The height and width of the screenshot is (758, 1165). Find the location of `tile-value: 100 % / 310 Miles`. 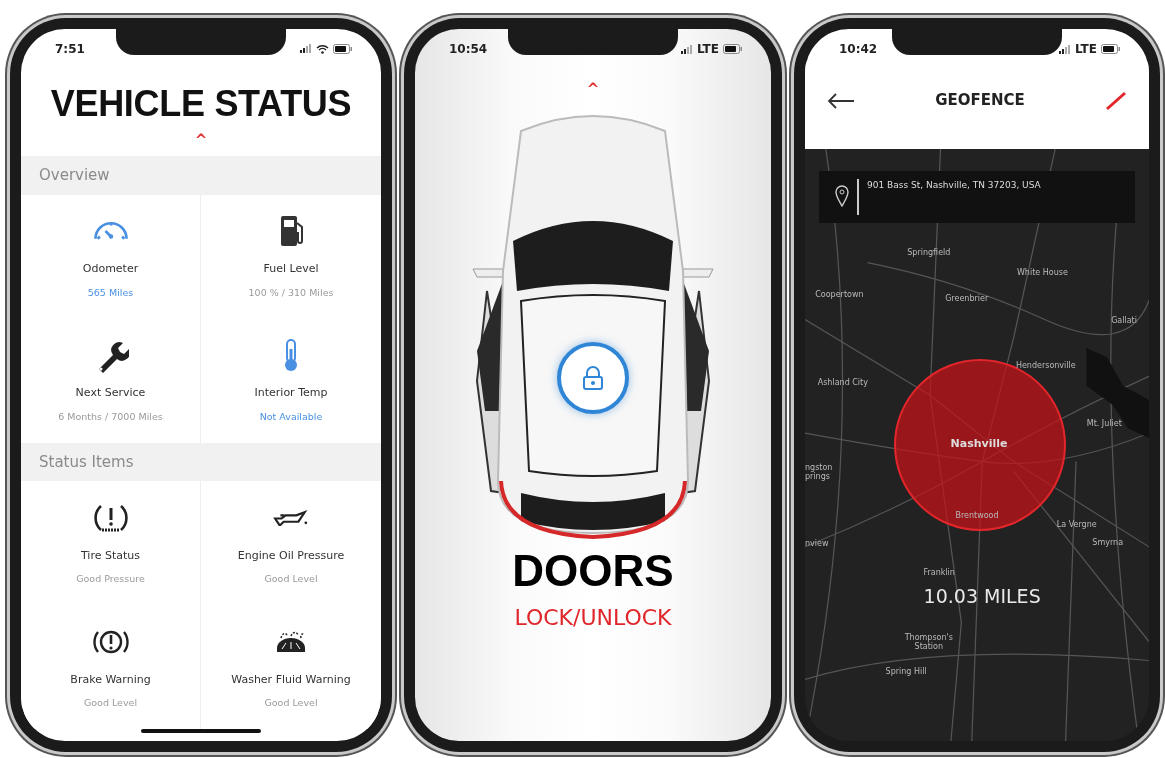

tile-value: 100 % / 310 Miles is located at coordinates (291, 292).